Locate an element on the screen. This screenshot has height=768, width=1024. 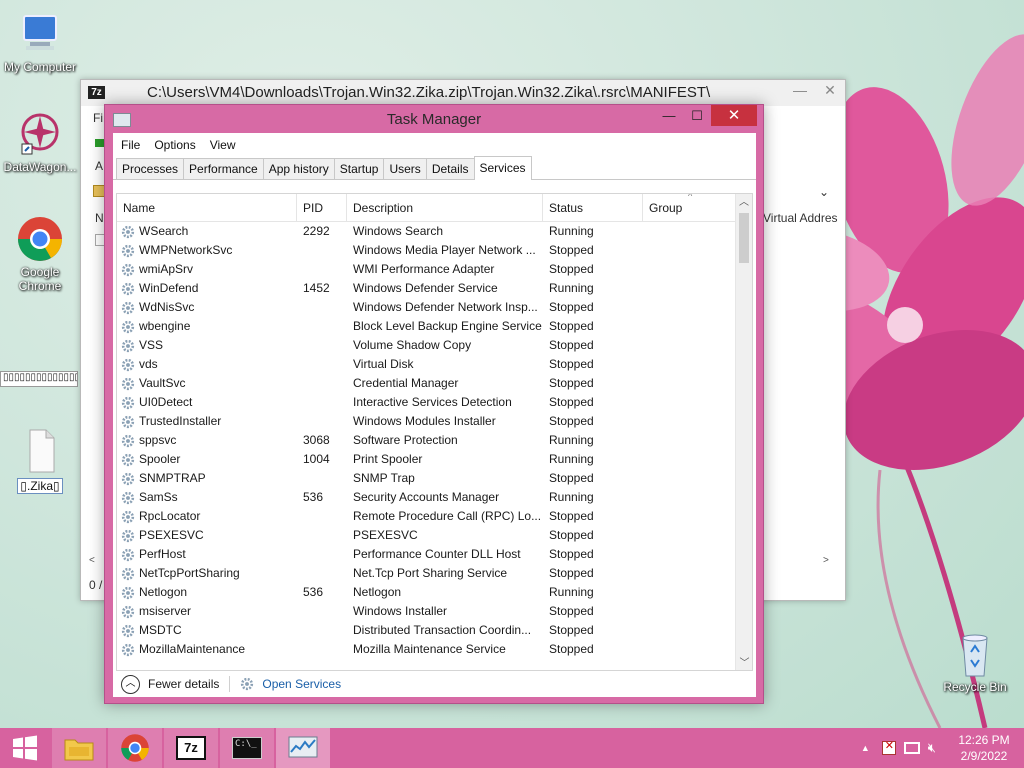
computer-icon is located at coordinates (40, 34).